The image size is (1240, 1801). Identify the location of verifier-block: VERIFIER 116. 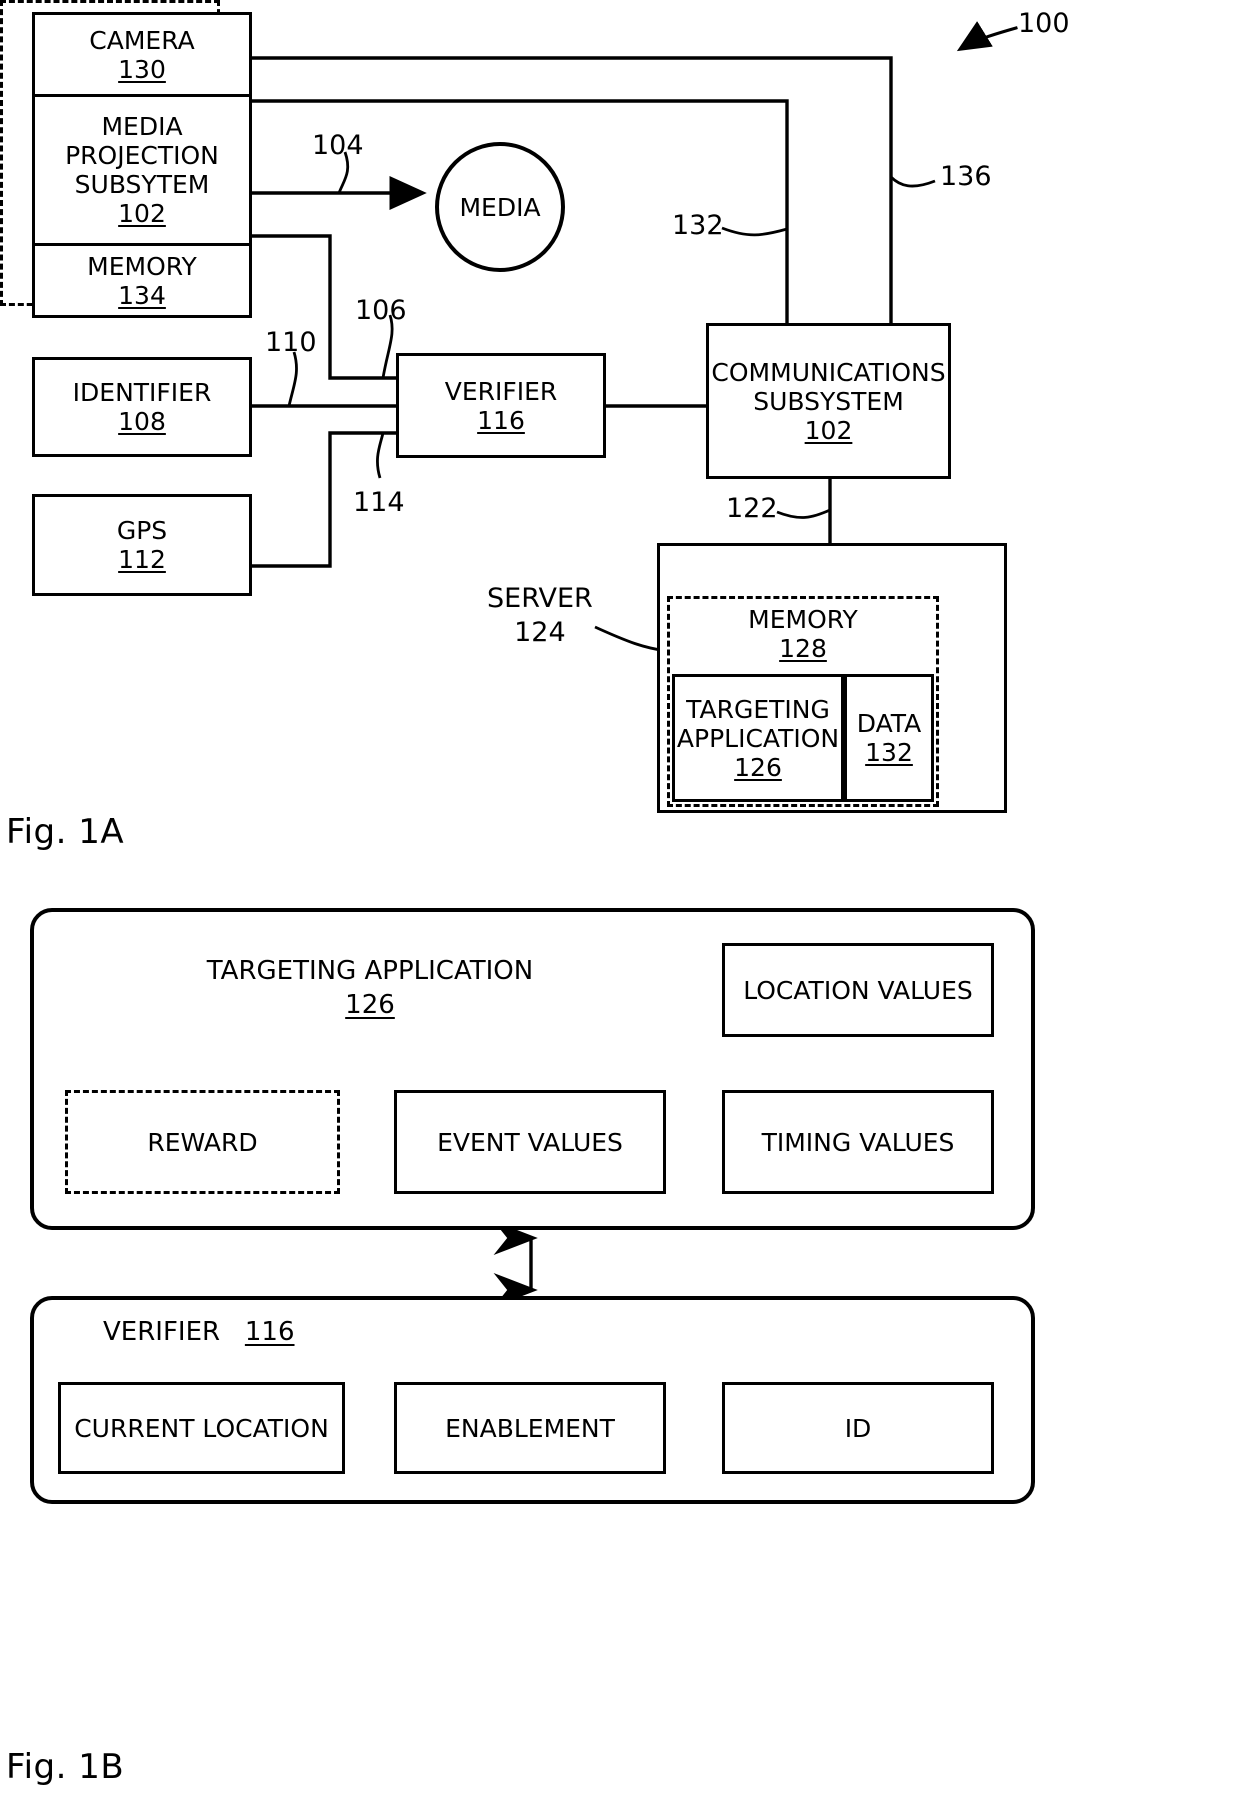
(501, 405).